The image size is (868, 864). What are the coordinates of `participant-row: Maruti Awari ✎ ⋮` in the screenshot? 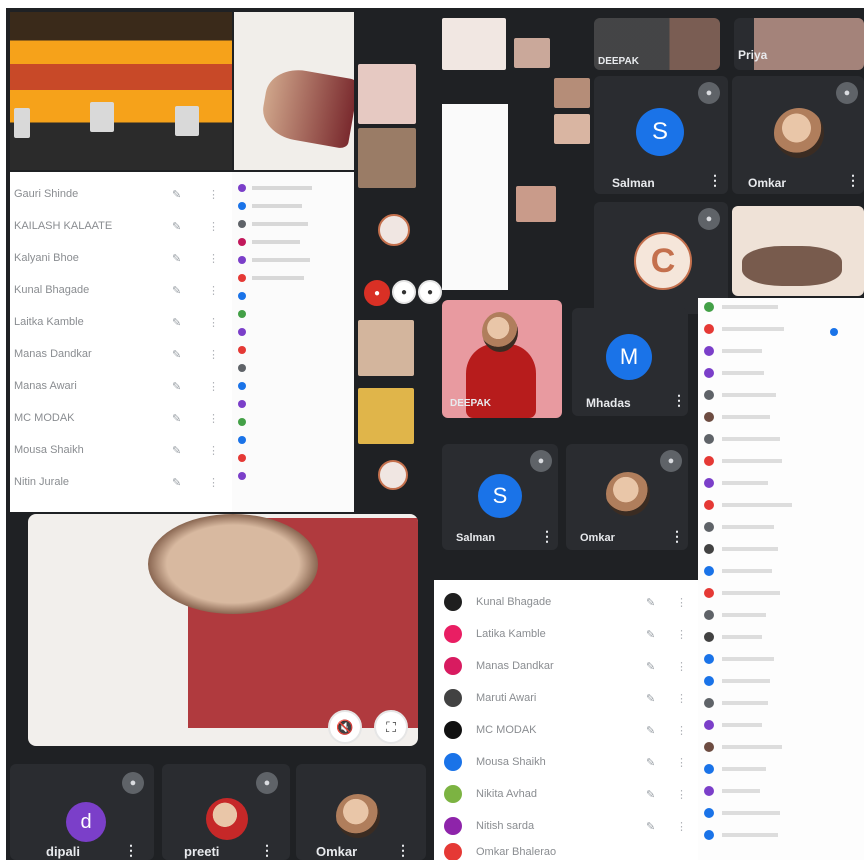 It's located at (569, 698).